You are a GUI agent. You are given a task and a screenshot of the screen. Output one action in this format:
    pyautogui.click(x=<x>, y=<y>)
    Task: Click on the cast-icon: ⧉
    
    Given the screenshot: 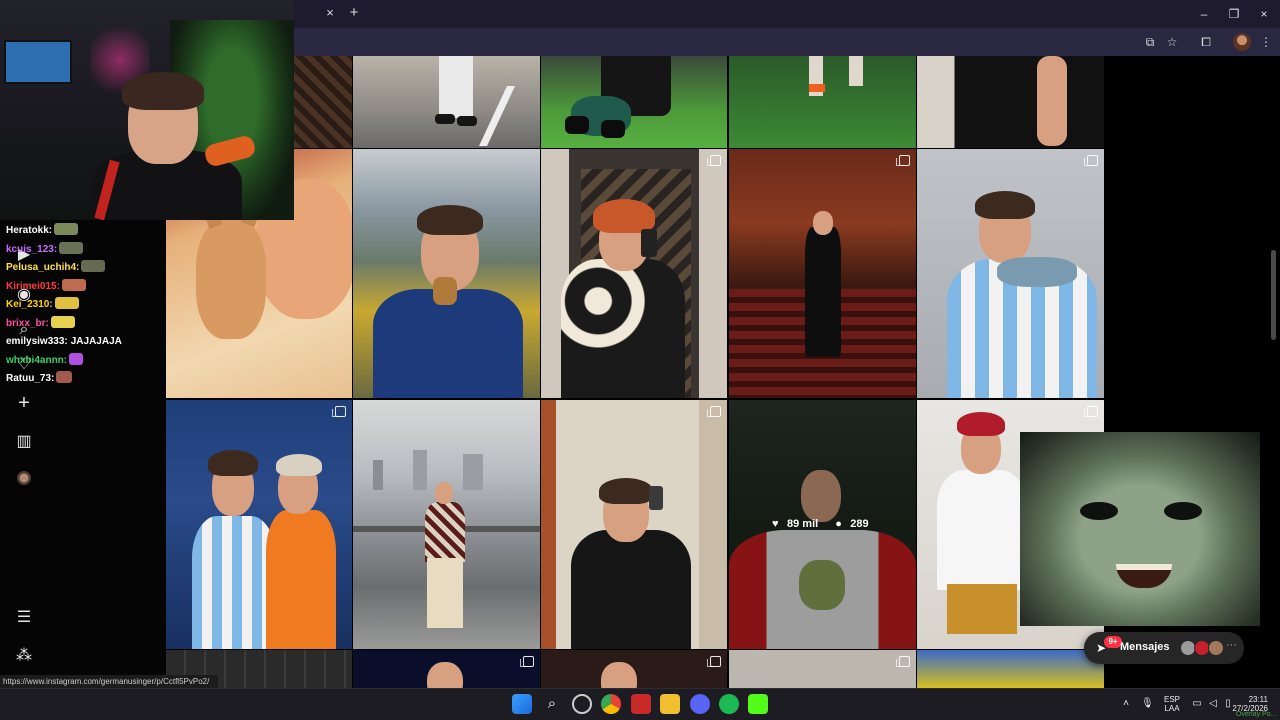 What is the action you would take?
    pyautogui.click(x=1150, y=42)
    